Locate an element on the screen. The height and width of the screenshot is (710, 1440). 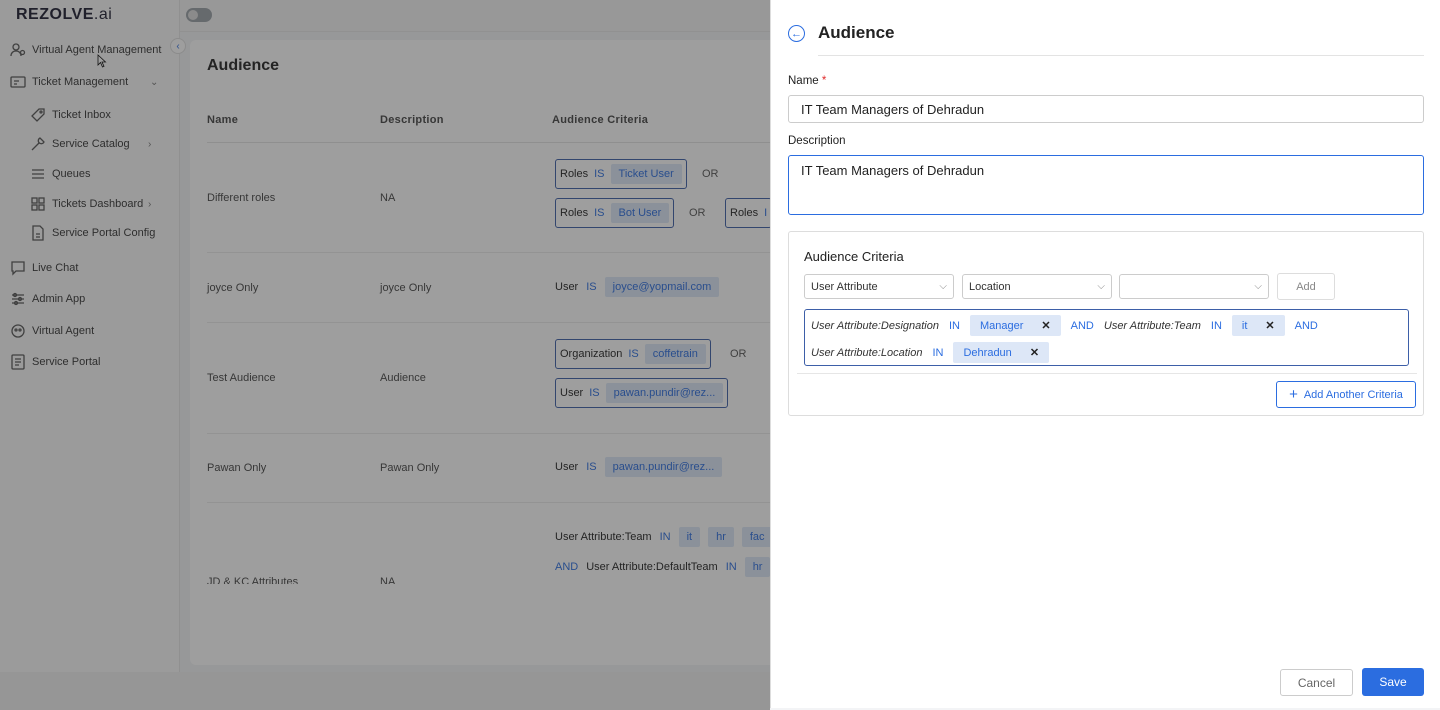
chip-label: it is located at coordinates (1244, 325).